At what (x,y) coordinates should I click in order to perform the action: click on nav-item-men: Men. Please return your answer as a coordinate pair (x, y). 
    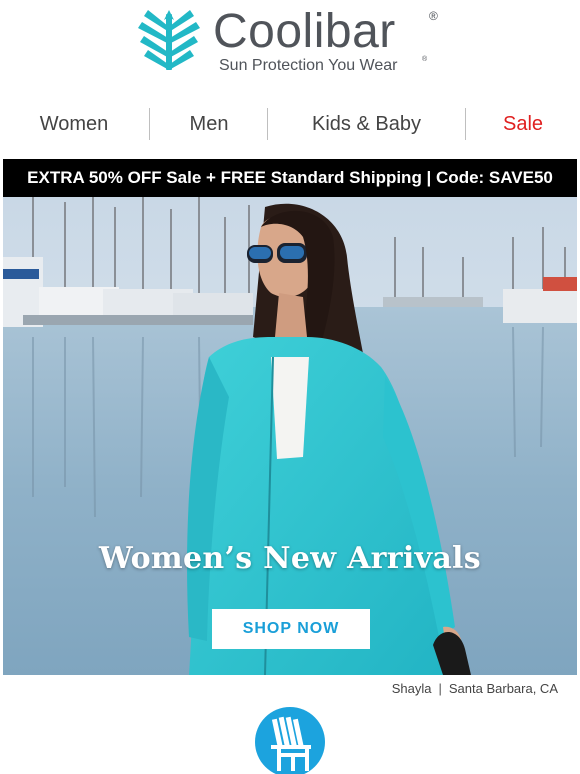
    Looking at the image, I should click on (209, 124).